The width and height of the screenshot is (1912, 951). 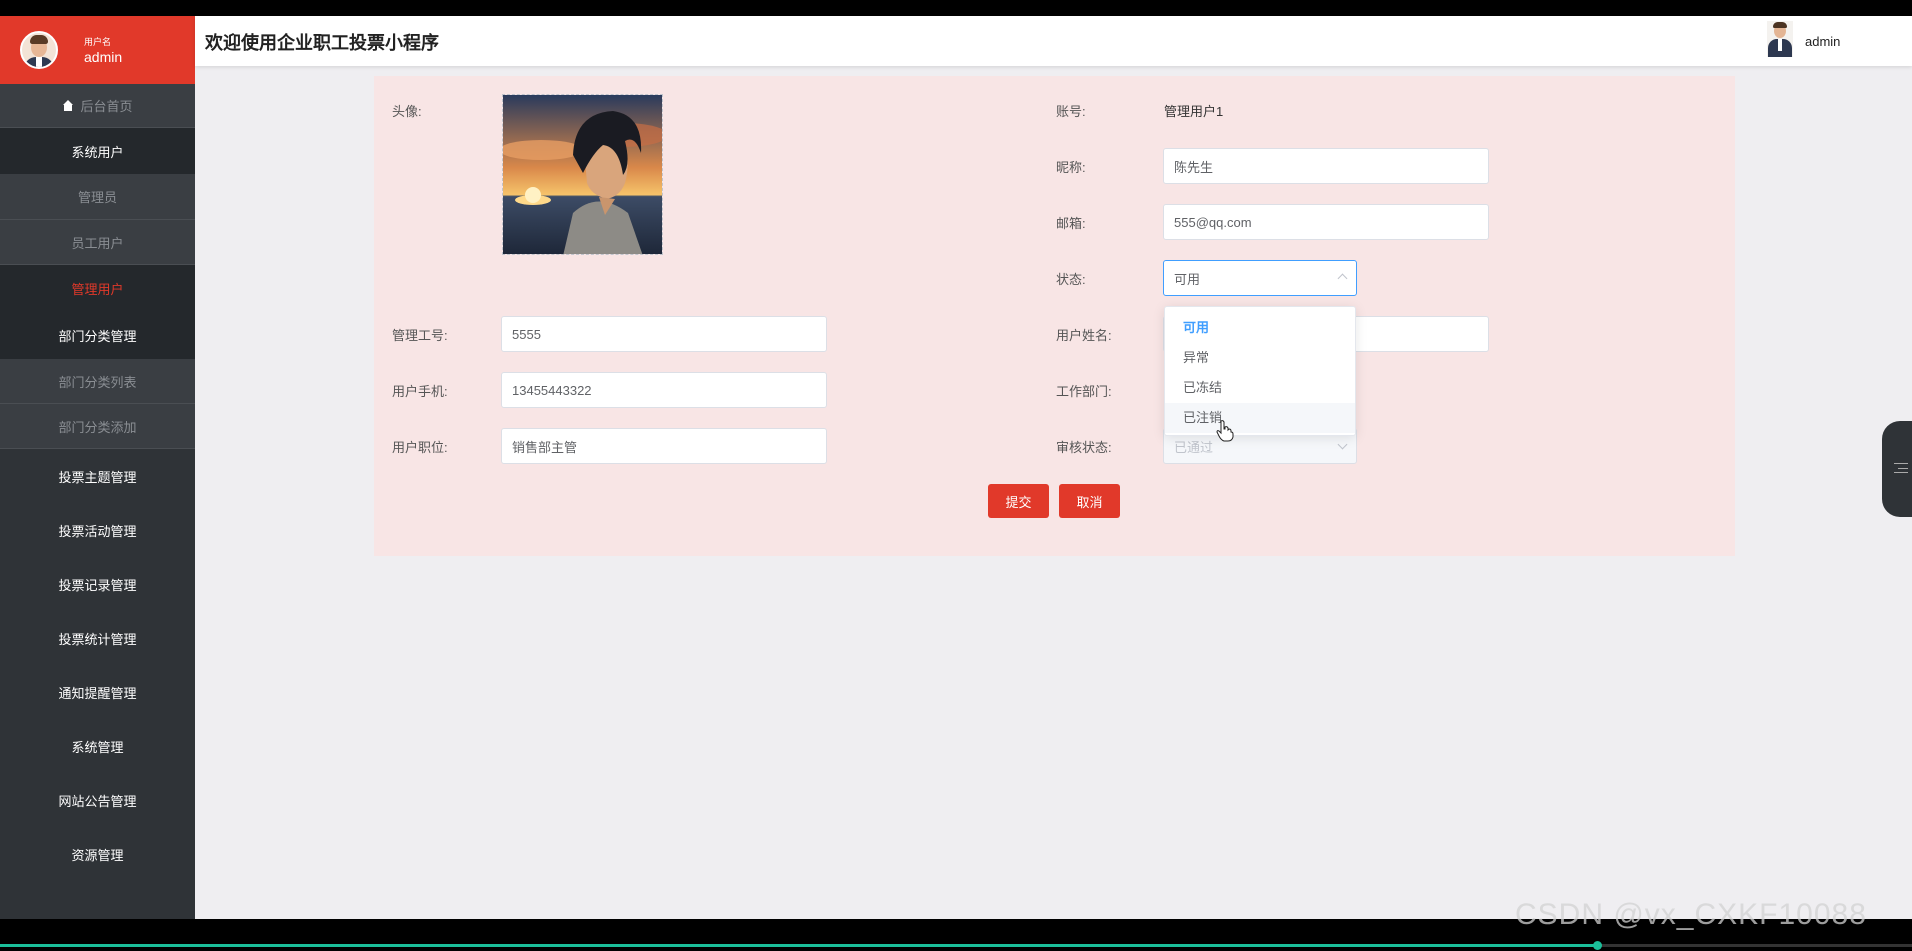 I want to click on sidebar-item-vote-records: 投票记录管理, so click(x=97, y=584).